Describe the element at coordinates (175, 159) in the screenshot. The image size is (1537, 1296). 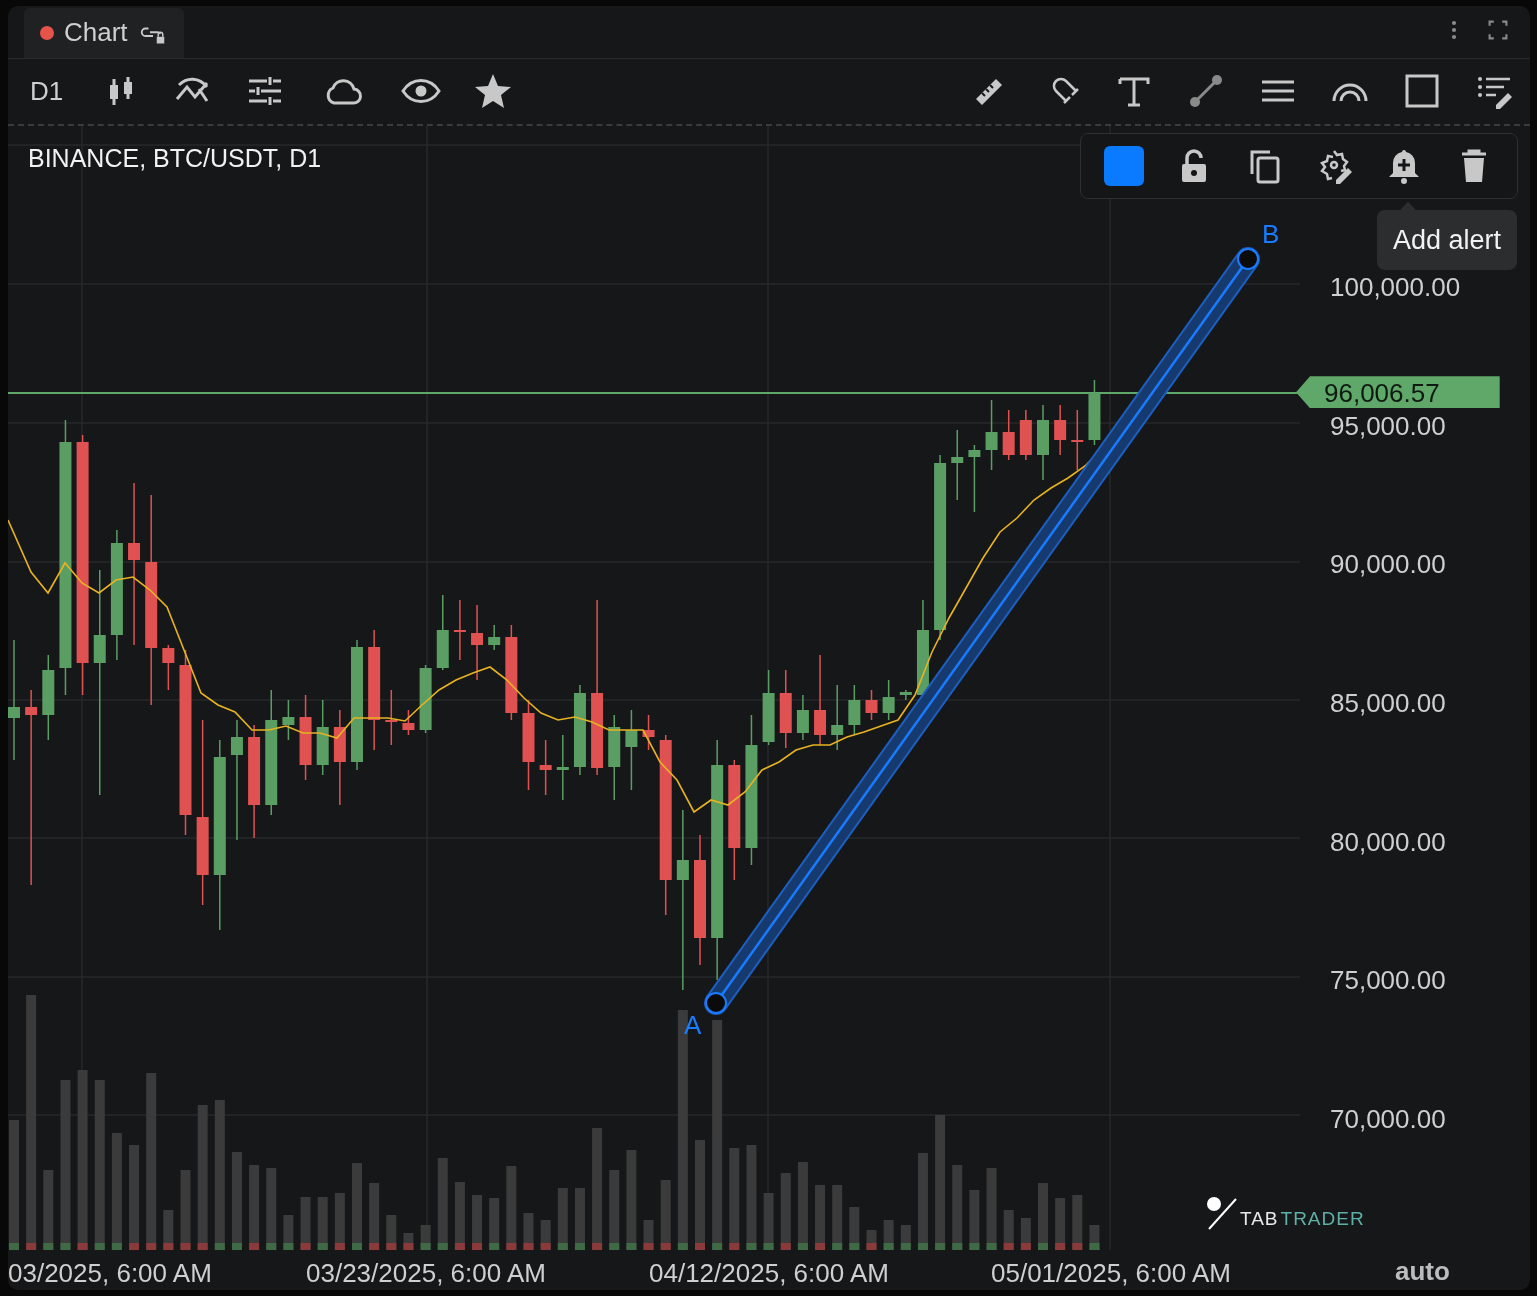
I see `symbol-legend: BINANCE, BTC/USDT, D1` at that location.